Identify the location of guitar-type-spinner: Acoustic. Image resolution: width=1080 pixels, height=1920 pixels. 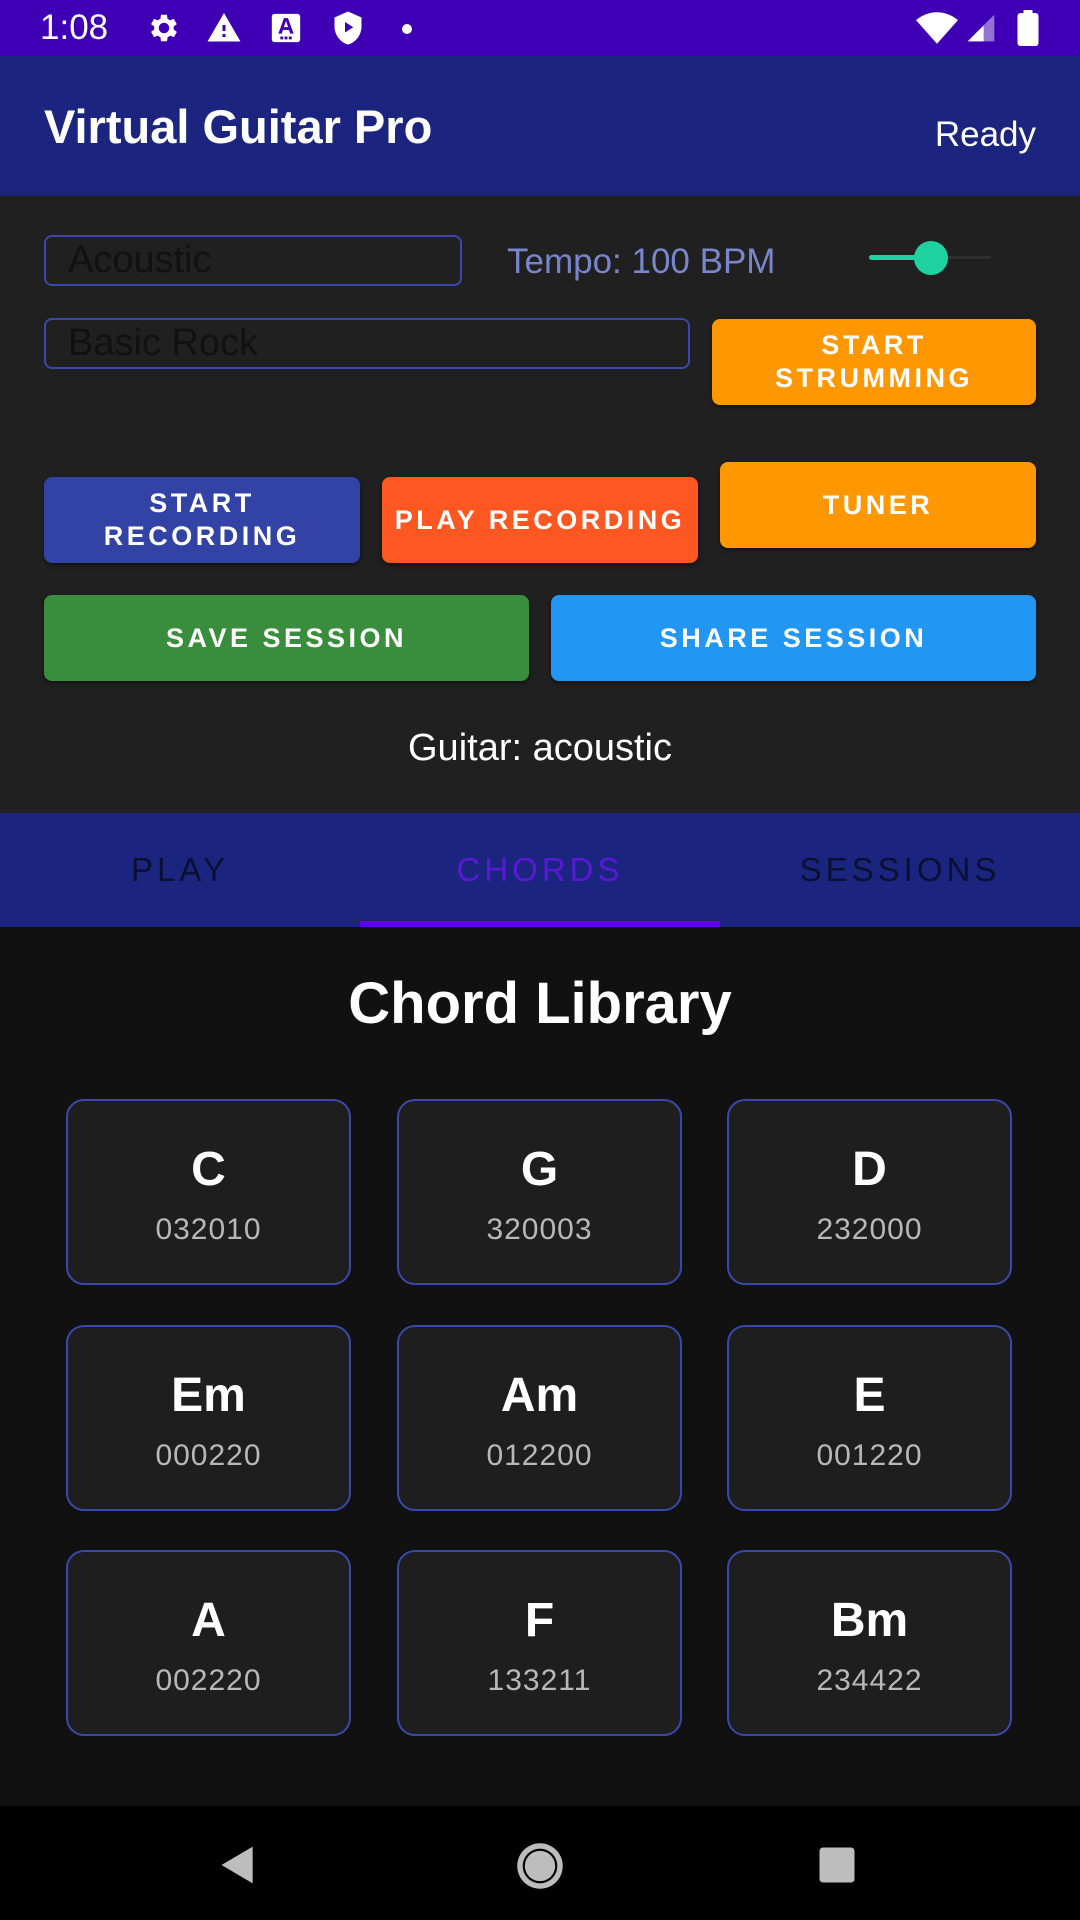
(253, 260).